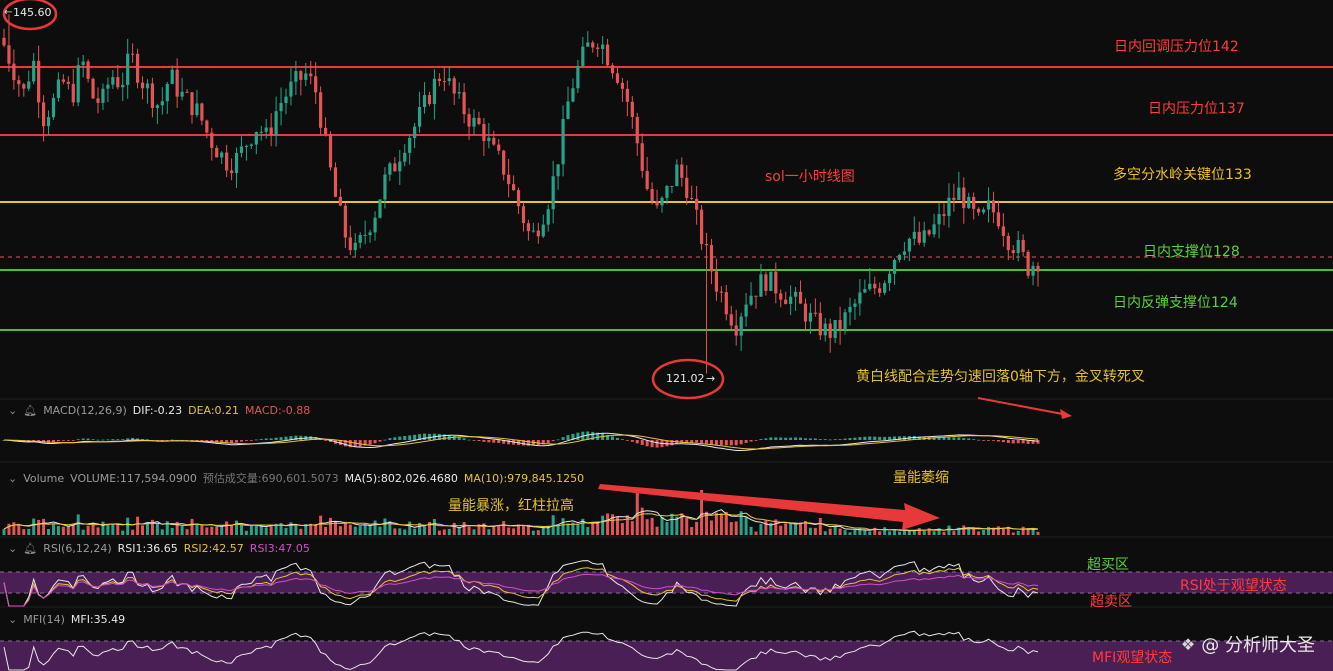 The image size is (1333, 671). Describe the element at coordinates (1023, 406) in the screenshot. I see `macd-arrow` at that location.